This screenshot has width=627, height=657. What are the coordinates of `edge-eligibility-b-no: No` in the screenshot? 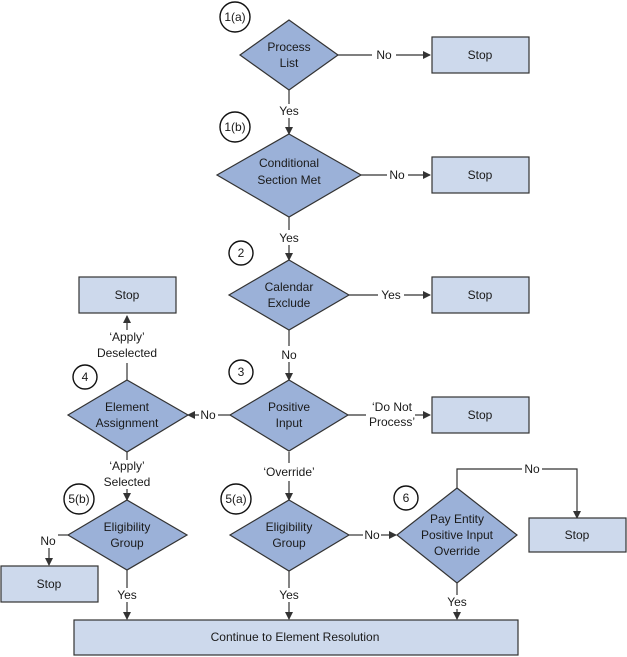 It's located at (54, 550).